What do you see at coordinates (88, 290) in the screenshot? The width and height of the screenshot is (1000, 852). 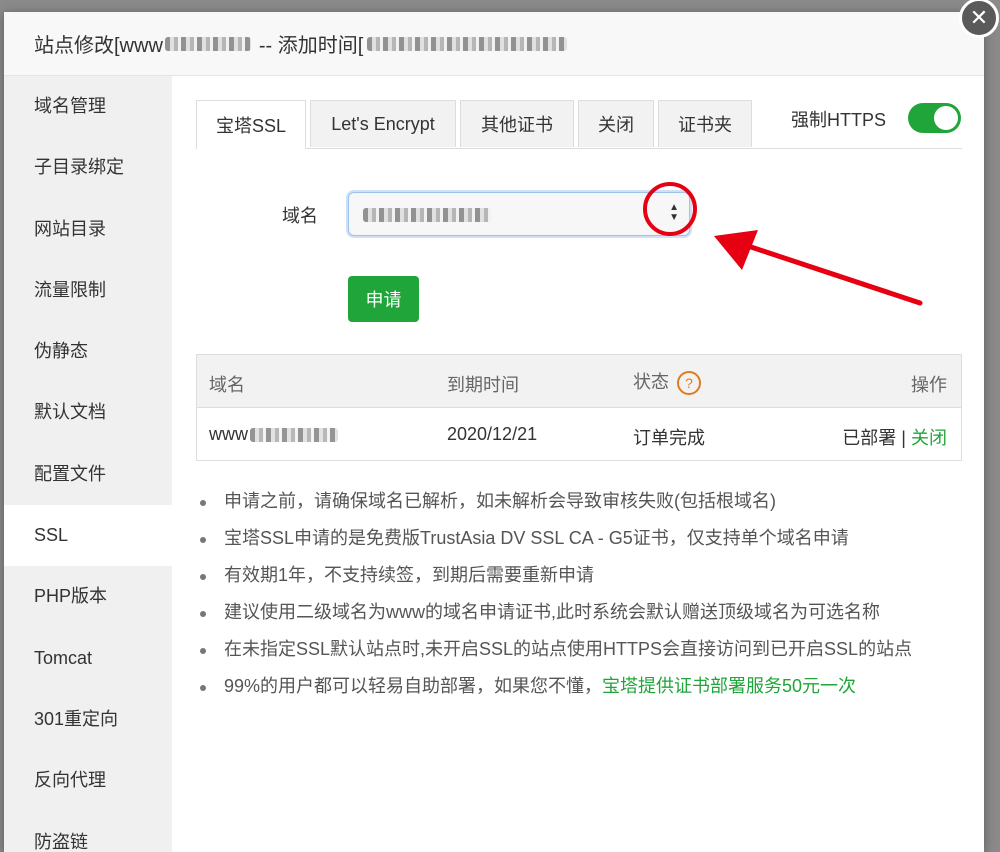 I see `sidebar-item-traffic-limit: 流量限制` at bounding box center [88, 290].